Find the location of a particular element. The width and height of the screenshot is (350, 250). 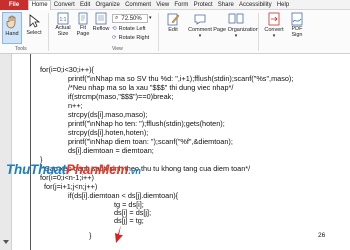

menu-share: Share is located at coordinates (225, 5).